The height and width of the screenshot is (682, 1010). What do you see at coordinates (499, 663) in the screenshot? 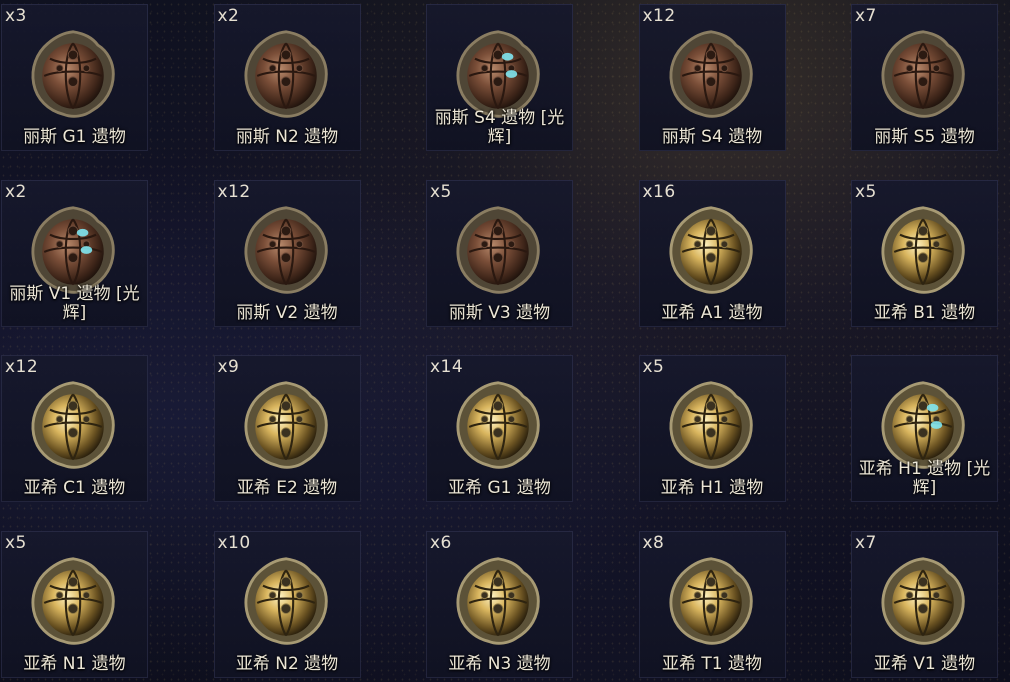
I see `relic-name: 亚希 N3 遗物` at bounding box center [499, 663].